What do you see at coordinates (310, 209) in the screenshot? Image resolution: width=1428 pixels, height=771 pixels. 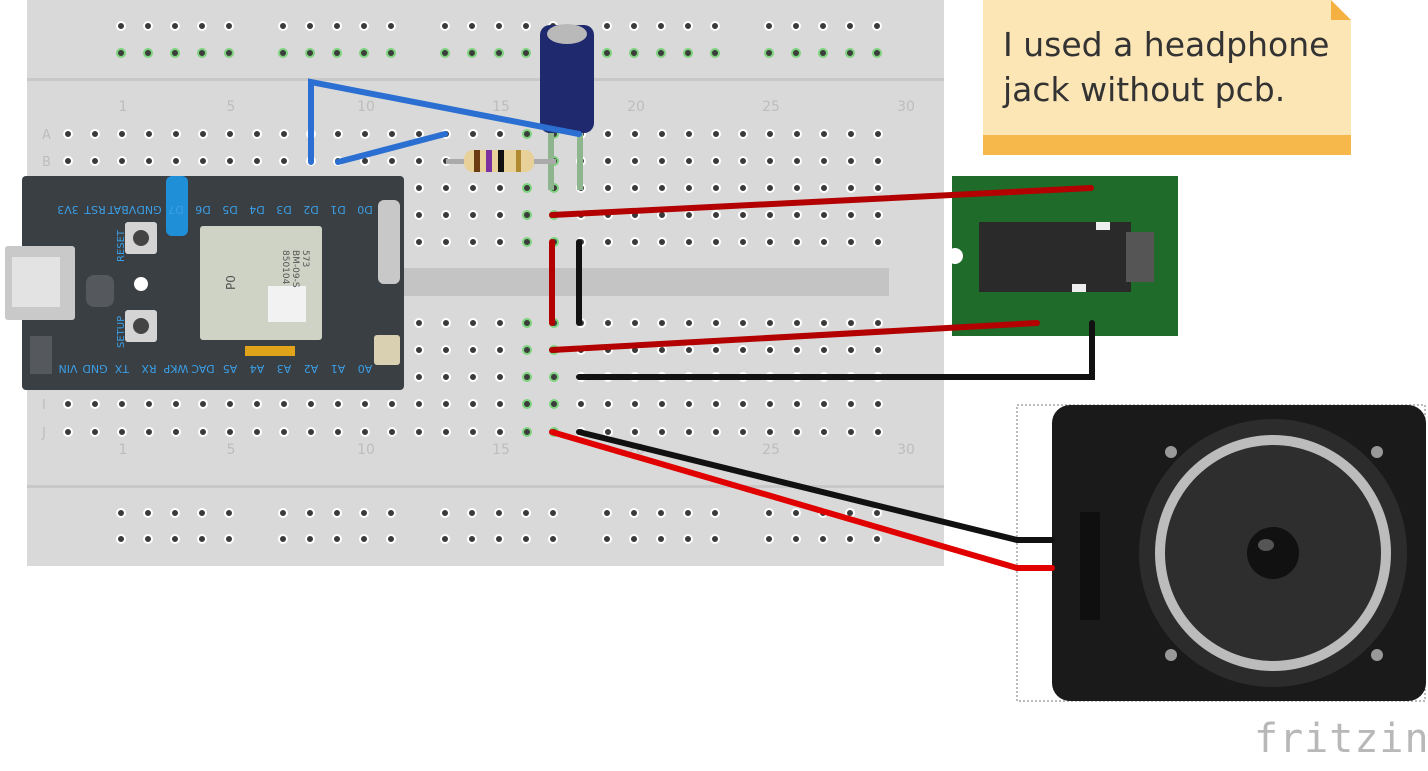 I see `photon-pin-label: D2` at bounding box center [310, 209].